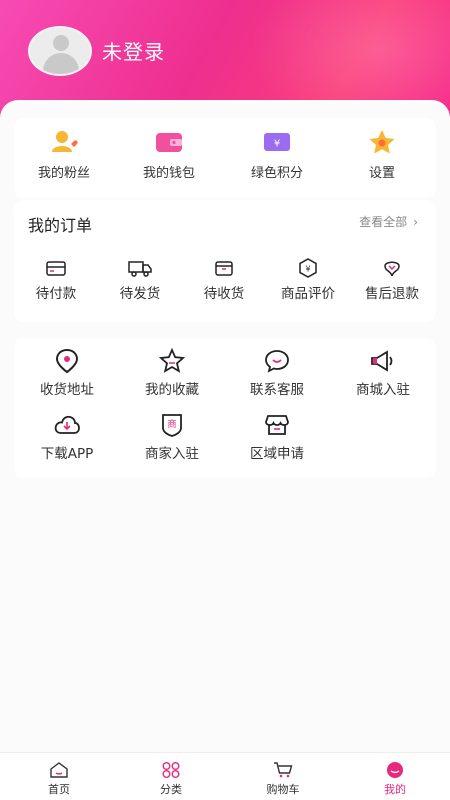 The width and height of the screenshot is (450, 800). Describe the element at coordinates (171, 779) in the screenshot. I see `tab-category: 分类` at that location.